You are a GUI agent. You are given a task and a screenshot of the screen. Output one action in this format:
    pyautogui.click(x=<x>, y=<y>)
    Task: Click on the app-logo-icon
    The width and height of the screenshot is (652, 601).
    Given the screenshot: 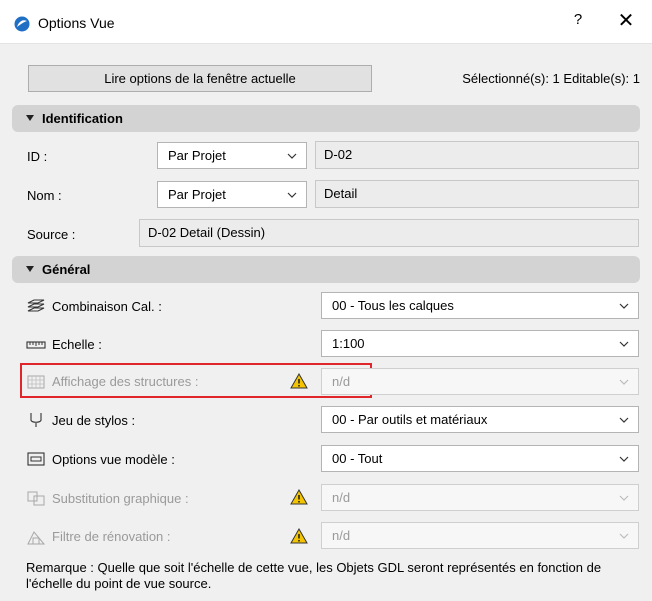 What is the action you would take?
    pyautogui.click(x=22, y=24)
    